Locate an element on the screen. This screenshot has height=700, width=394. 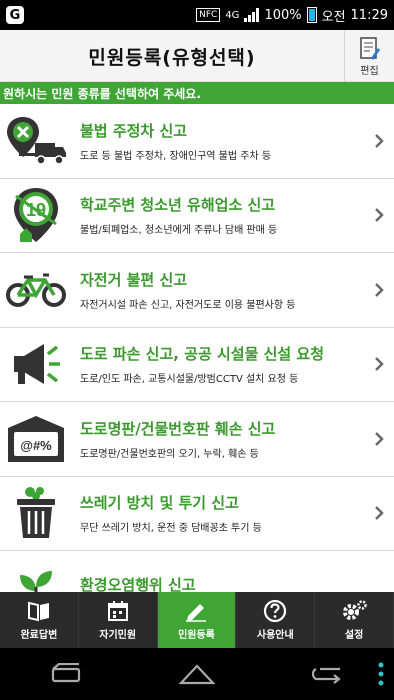
recent-apps-button is located at coordinates (328, 674).